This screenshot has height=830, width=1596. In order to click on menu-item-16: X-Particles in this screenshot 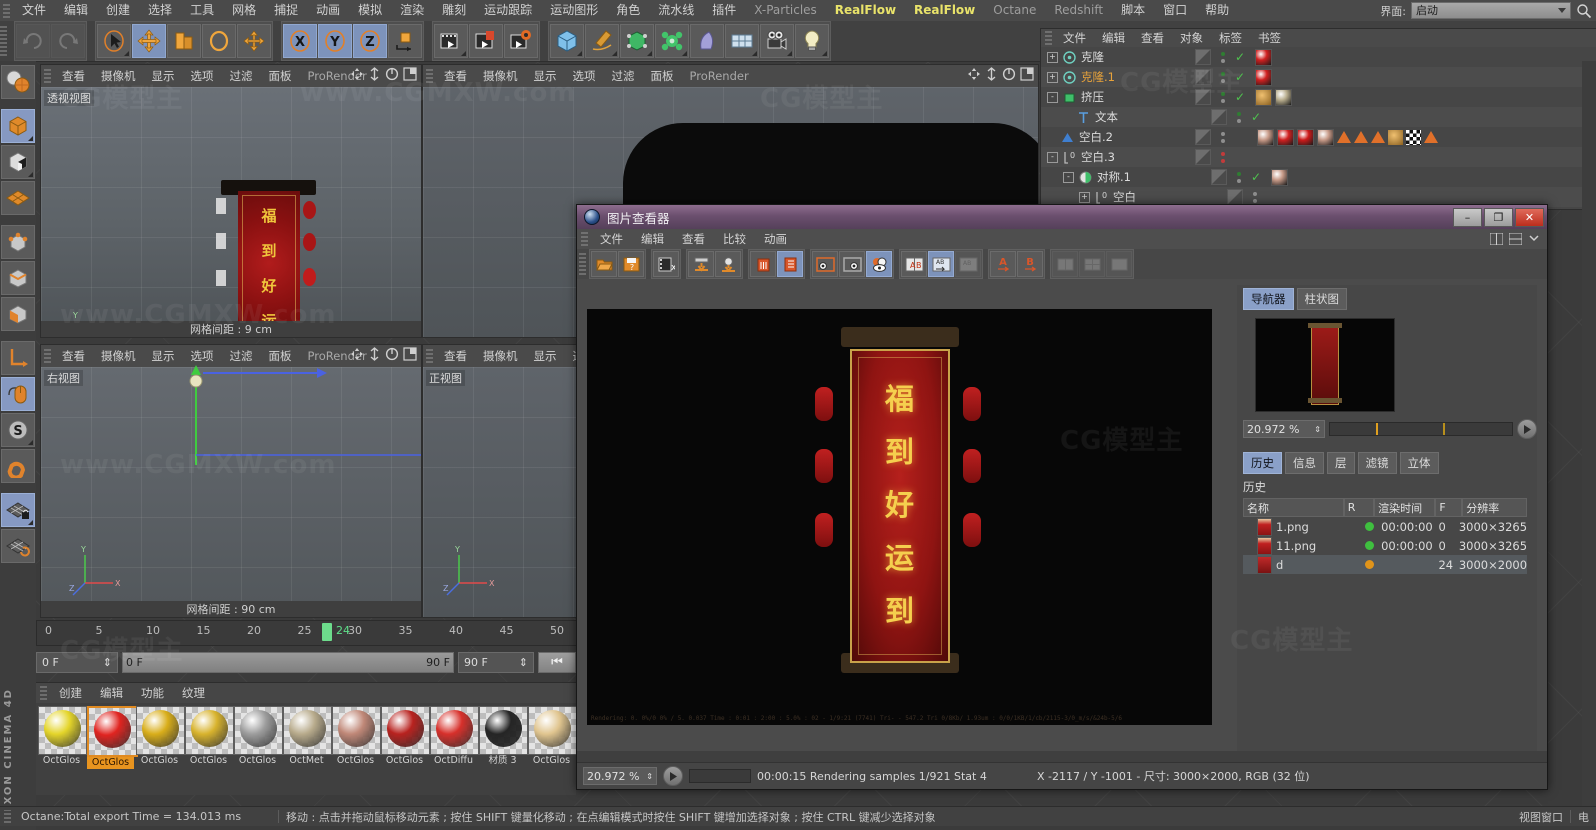, I will do `click(785, 10)`.